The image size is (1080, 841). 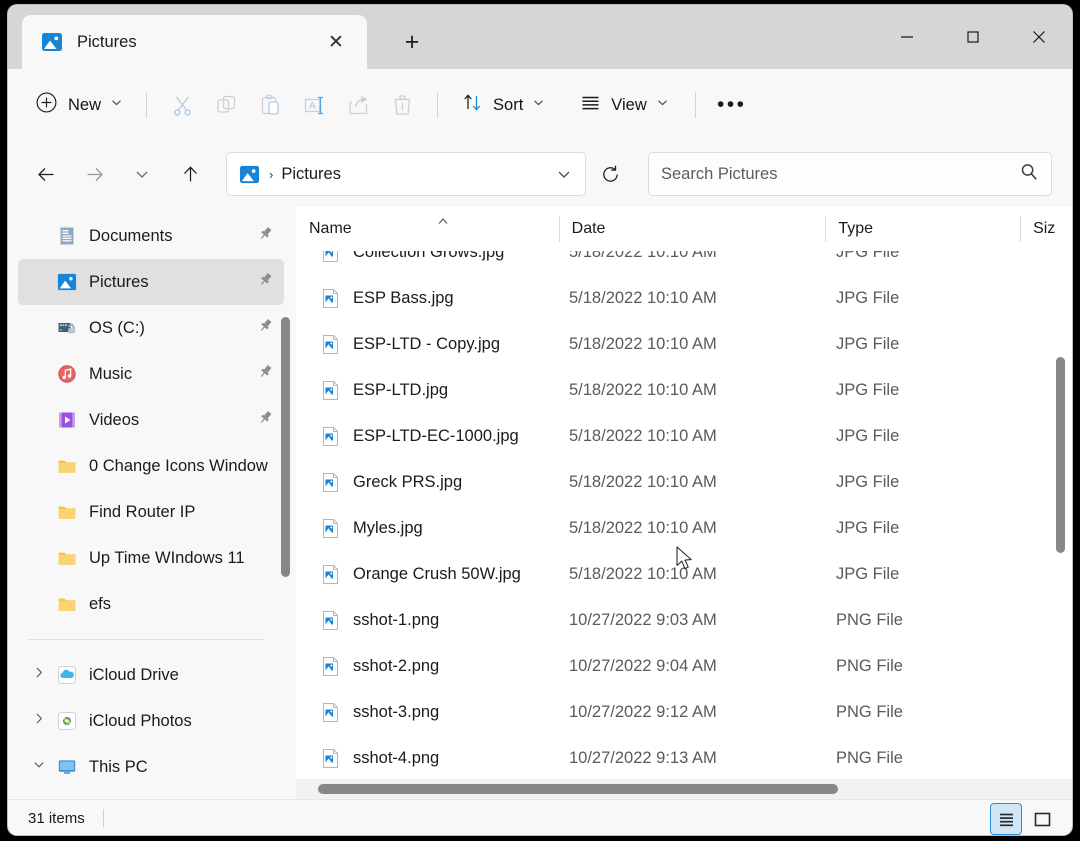 I want to click on file-name: sshot-2.png, so click(x=396, y=665).